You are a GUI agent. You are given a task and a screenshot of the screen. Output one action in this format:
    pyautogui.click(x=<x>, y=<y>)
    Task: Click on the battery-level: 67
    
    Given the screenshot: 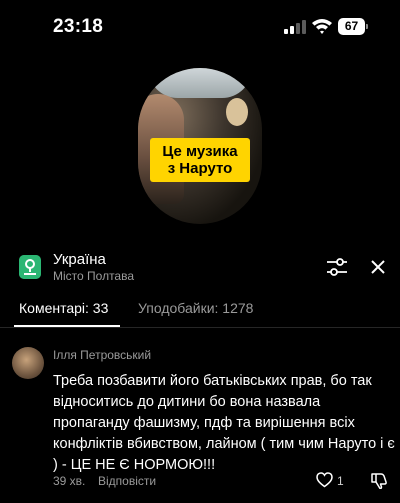 What is the action you would take?
    pyautogui.click(x=351, y=26)
    